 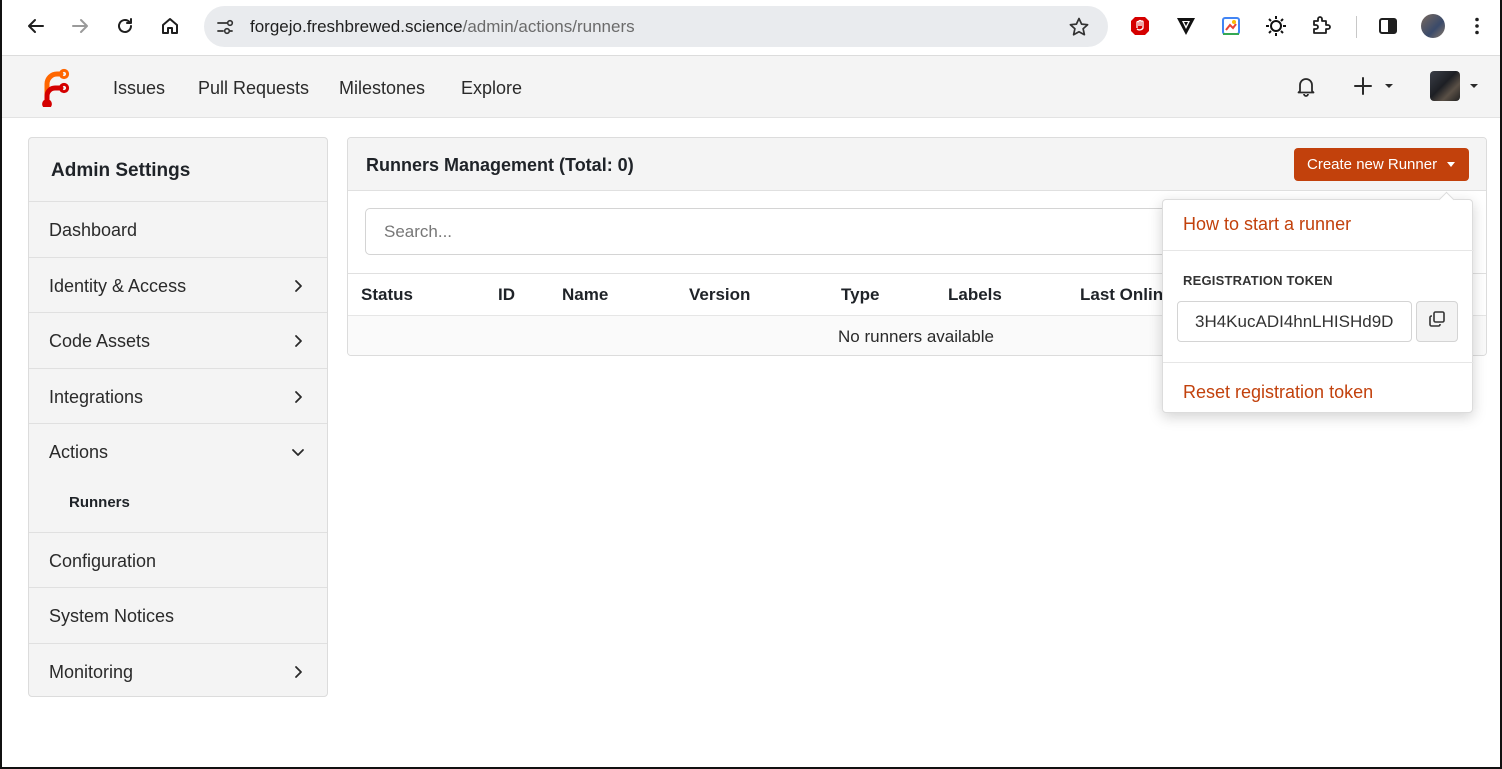 I want to click on nav-milestones: Milestones, so click(x=382, y=88).